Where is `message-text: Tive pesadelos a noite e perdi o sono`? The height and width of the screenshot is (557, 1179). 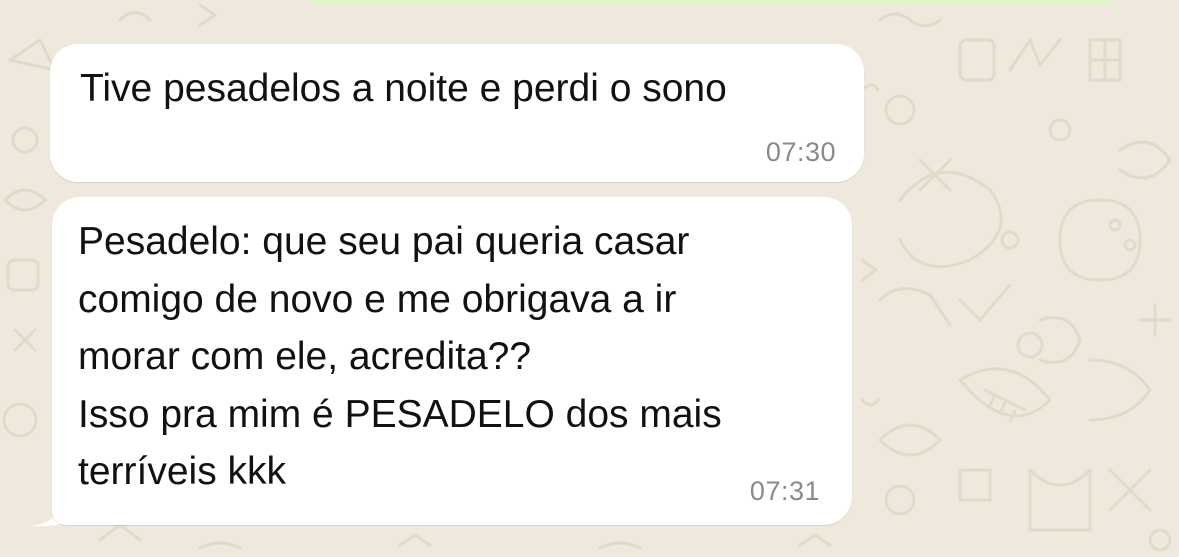 message-text: Tive pesadelos a noite e perdi o sono is located at coordinates (403, 88).